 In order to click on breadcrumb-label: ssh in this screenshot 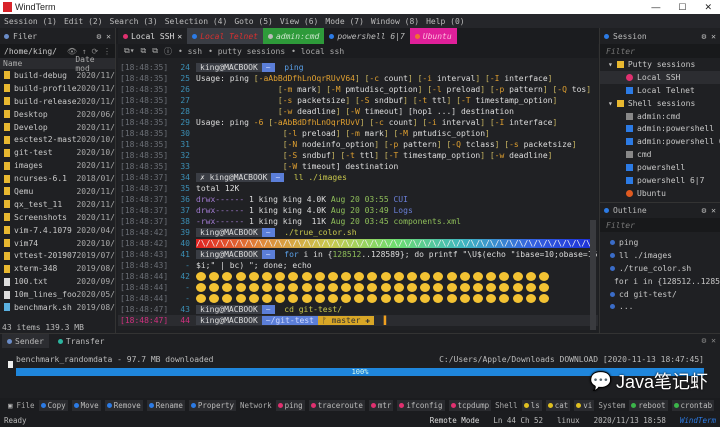, I will do `click(195, 51)`.